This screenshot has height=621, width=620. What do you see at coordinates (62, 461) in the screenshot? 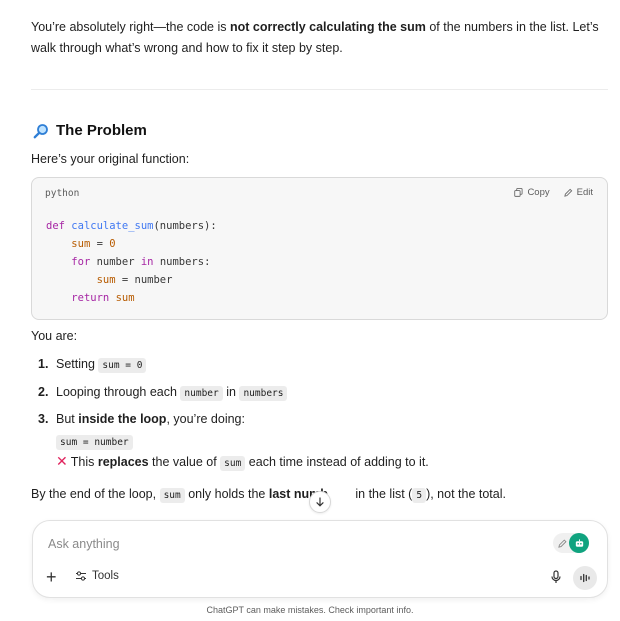
I see `cross-icon: ✕` at bounding box center [62, 461].